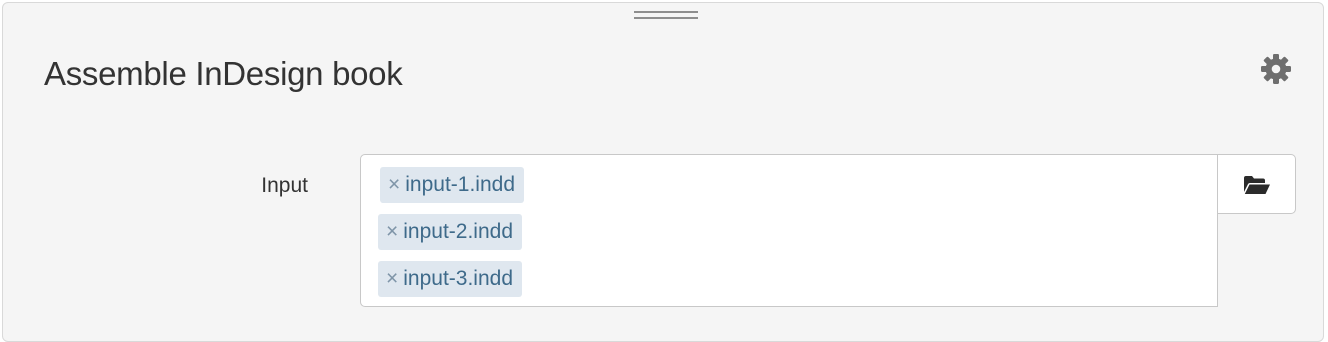  Describe the element at coordinates (284, 185) in the screenshot. I see `input-field-label: Input` at that location.